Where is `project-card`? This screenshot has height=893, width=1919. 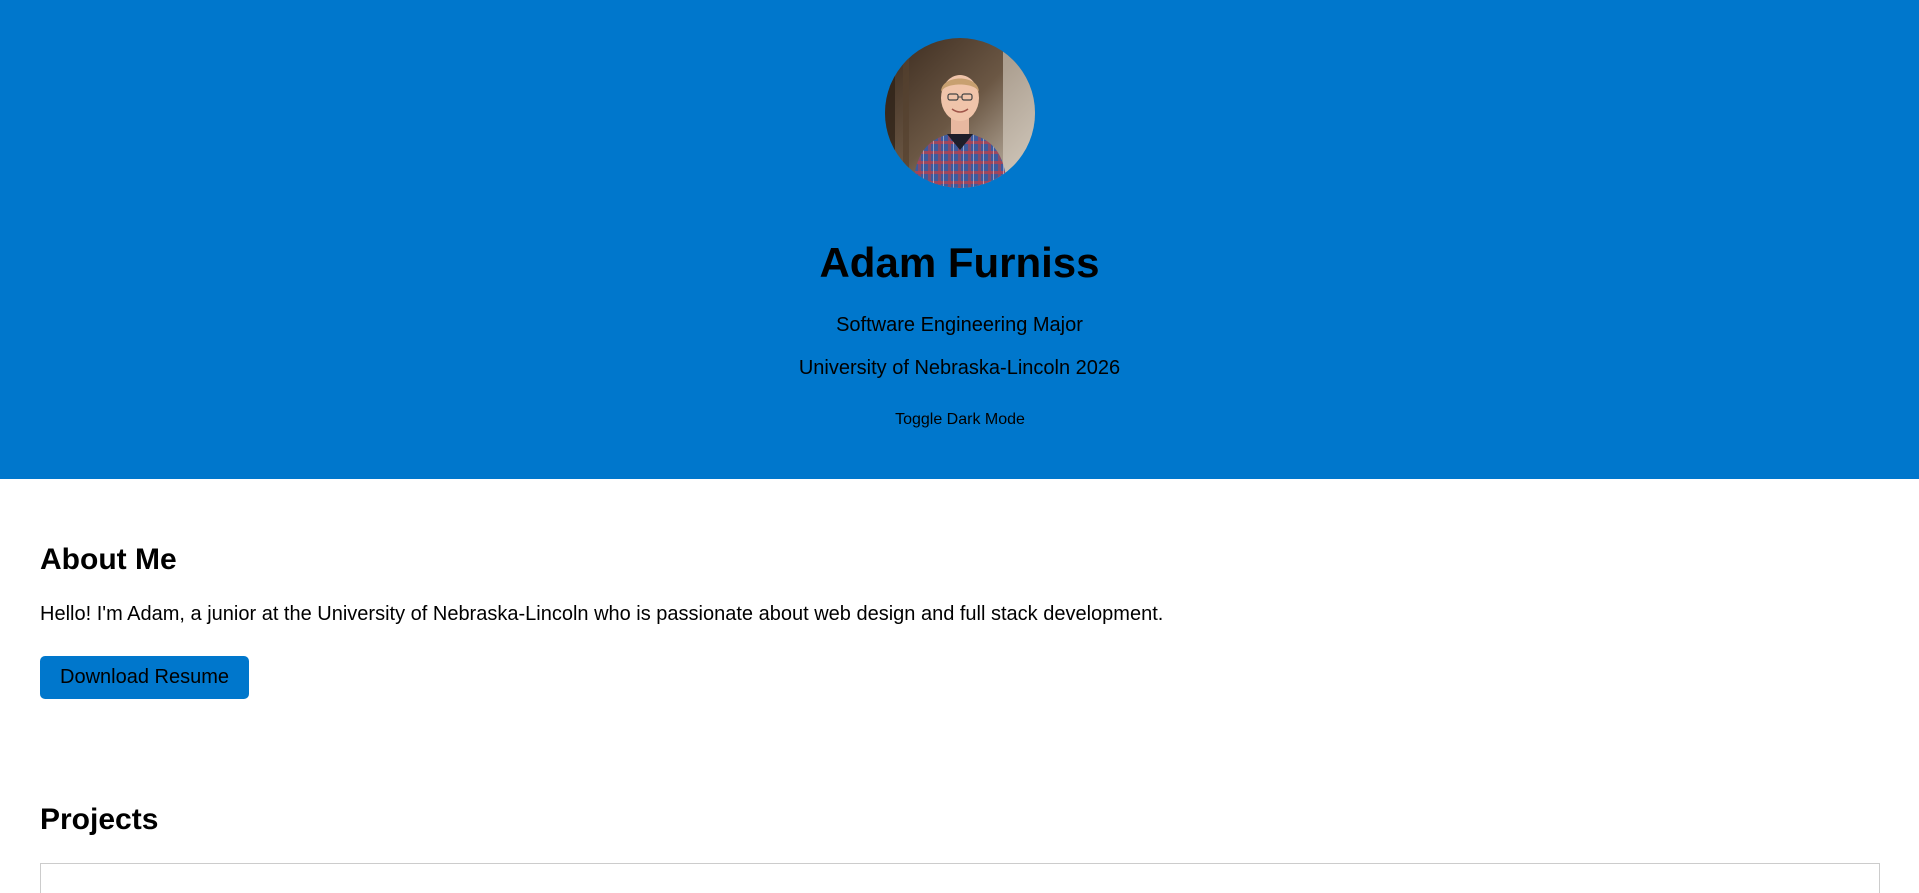 project-card is located at coordinates (960, 878).